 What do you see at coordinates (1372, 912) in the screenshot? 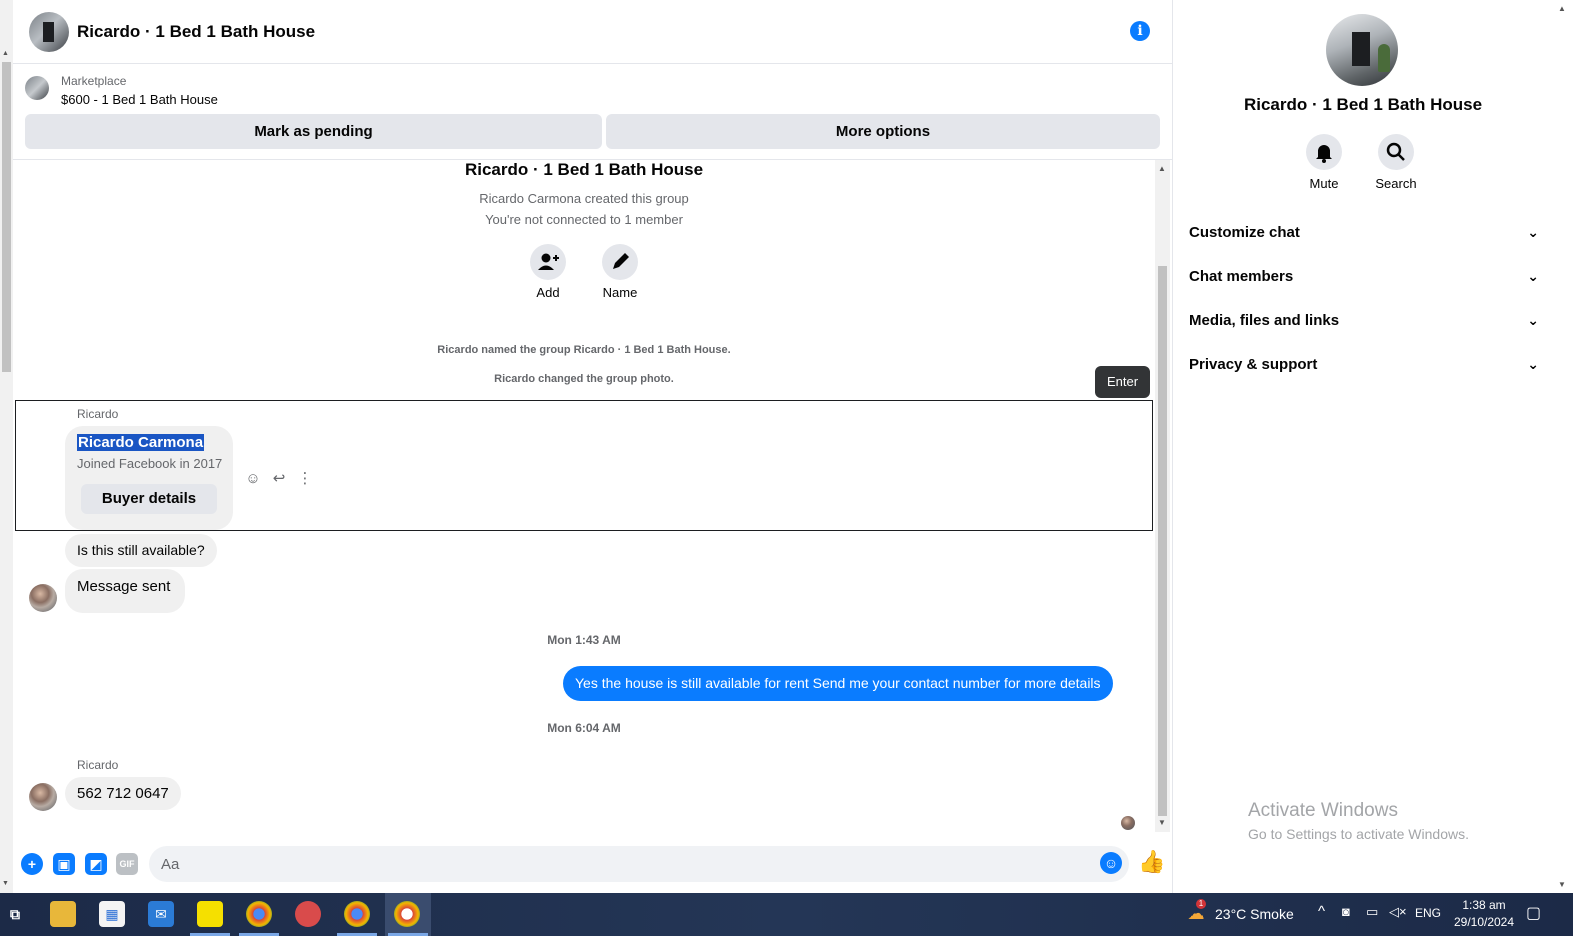
I see `network-icon: ▭` at bounding box center [1372, 912].